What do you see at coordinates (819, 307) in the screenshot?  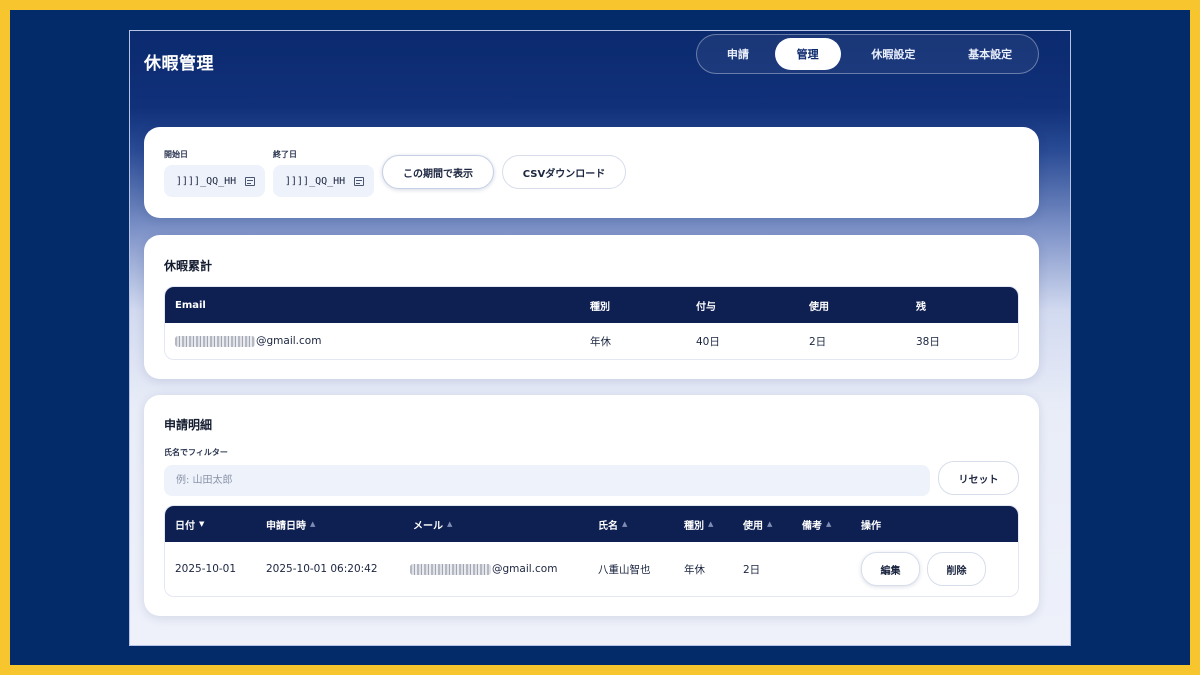 I see `col-used: 使用` at bounding box center [819, 307].